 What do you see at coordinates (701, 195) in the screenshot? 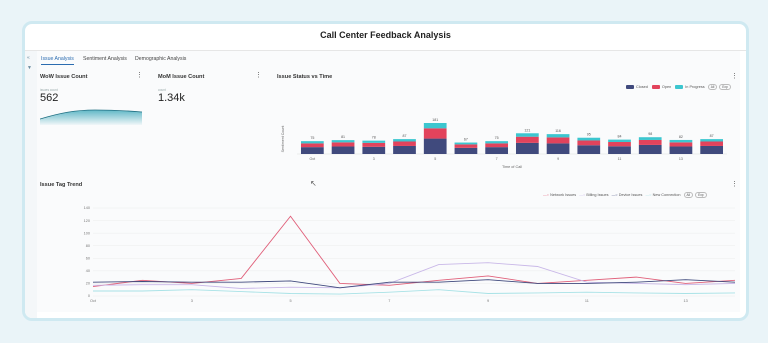
I see `trend-export-button: Exp` at bounding box center [701, 195].